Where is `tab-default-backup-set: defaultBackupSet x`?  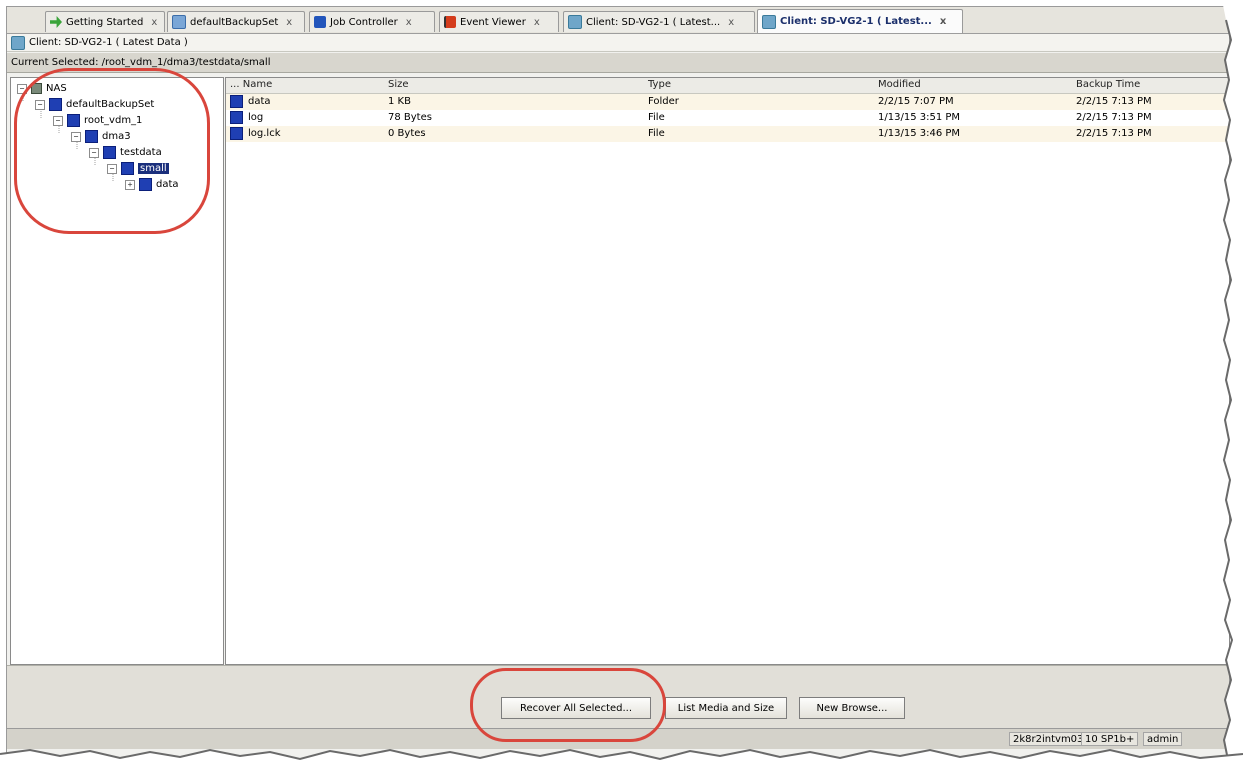
tab-default-backup-set: defaultBackupSet x is located at coordinates (236, 21).